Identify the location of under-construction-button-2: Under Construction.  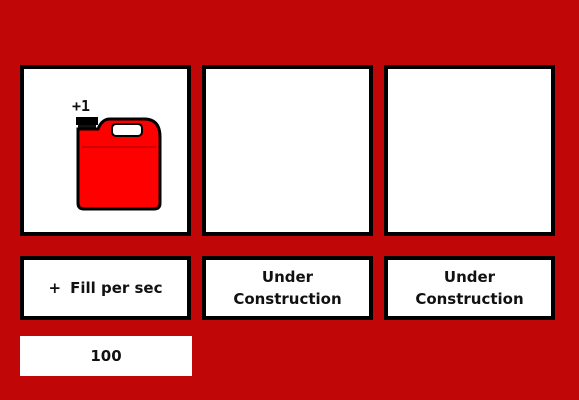
(287, 288).